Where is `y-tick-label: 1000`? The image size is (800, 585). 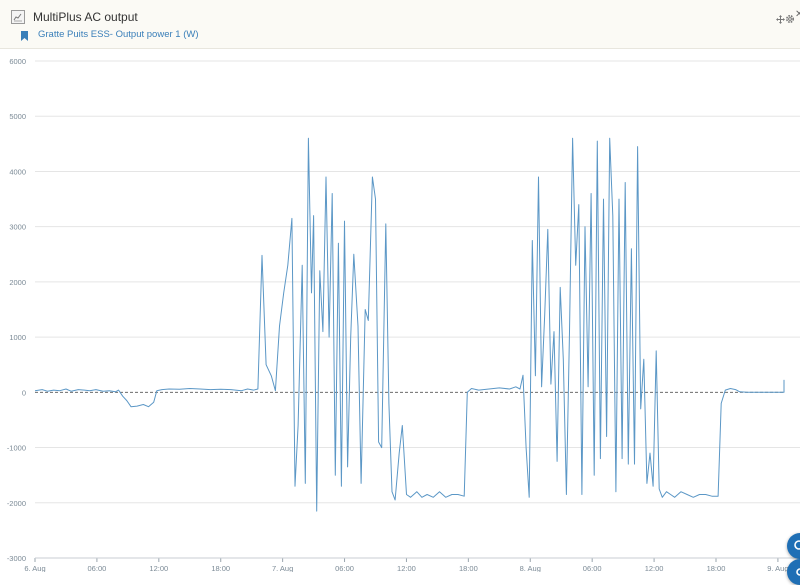
y-tick-label: 1000 is located at coordinates (17, 337).